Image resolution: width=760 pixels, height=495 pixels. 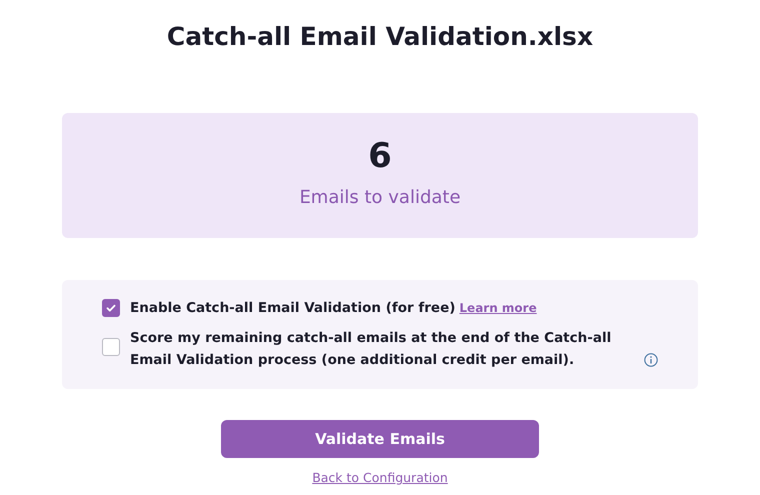 What do you see at coordinates (651, 360) in the screenshot?
I see `info-icon` at bounding box center [651, 360].